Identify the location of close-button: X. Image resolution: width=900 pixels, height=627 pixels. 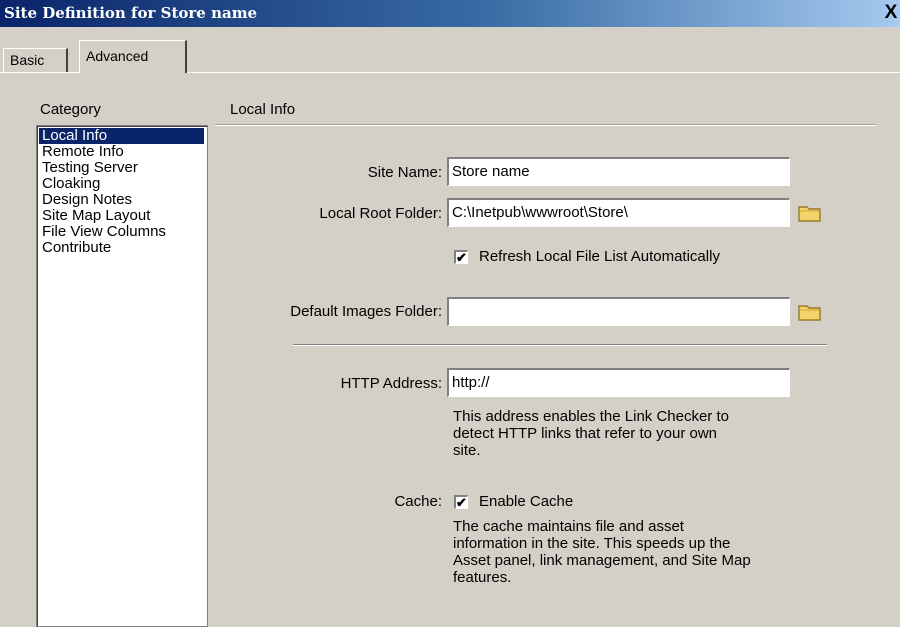
(890, 13).